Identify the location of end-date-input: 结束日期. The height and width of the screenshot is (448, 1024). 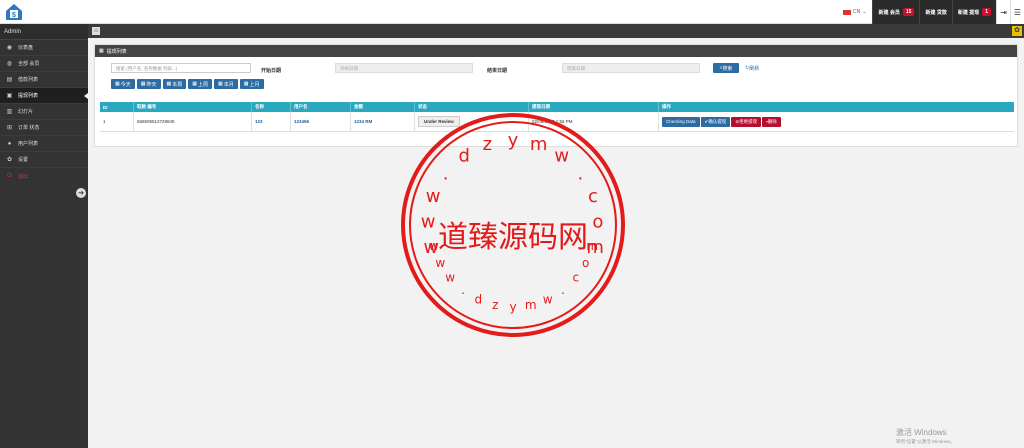
(631, 68).